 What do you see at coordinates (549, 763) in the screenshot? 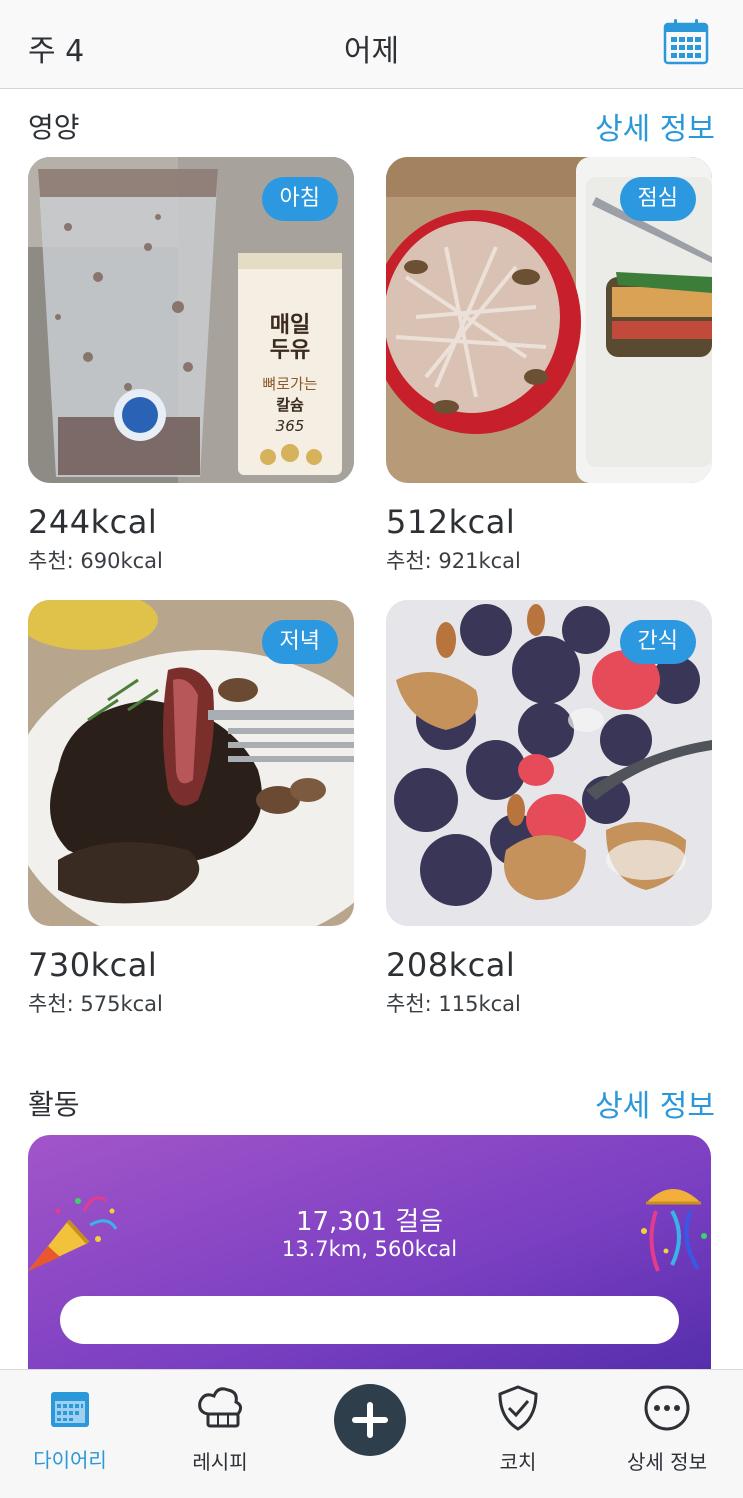
I see `snack-photo: 간식` at bounding box center [549, 763].